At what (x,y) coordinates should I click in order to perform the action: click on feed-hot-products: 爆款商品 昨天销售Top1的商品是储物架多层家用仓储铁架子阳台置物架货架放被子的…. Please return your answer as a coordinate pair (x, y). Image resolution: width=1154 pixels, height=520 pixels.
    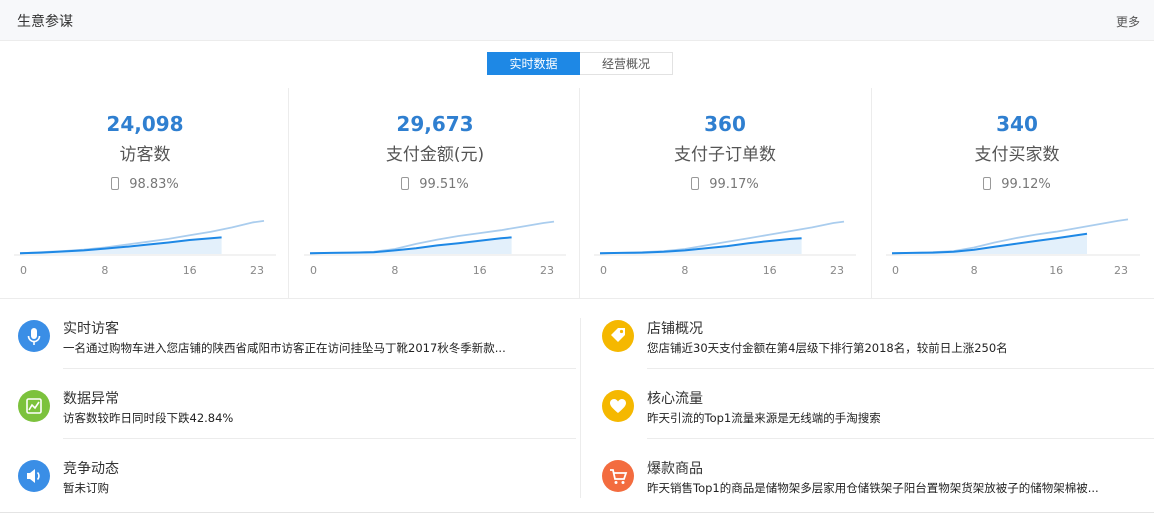
    Looking at the image, I should click on (878, 490).